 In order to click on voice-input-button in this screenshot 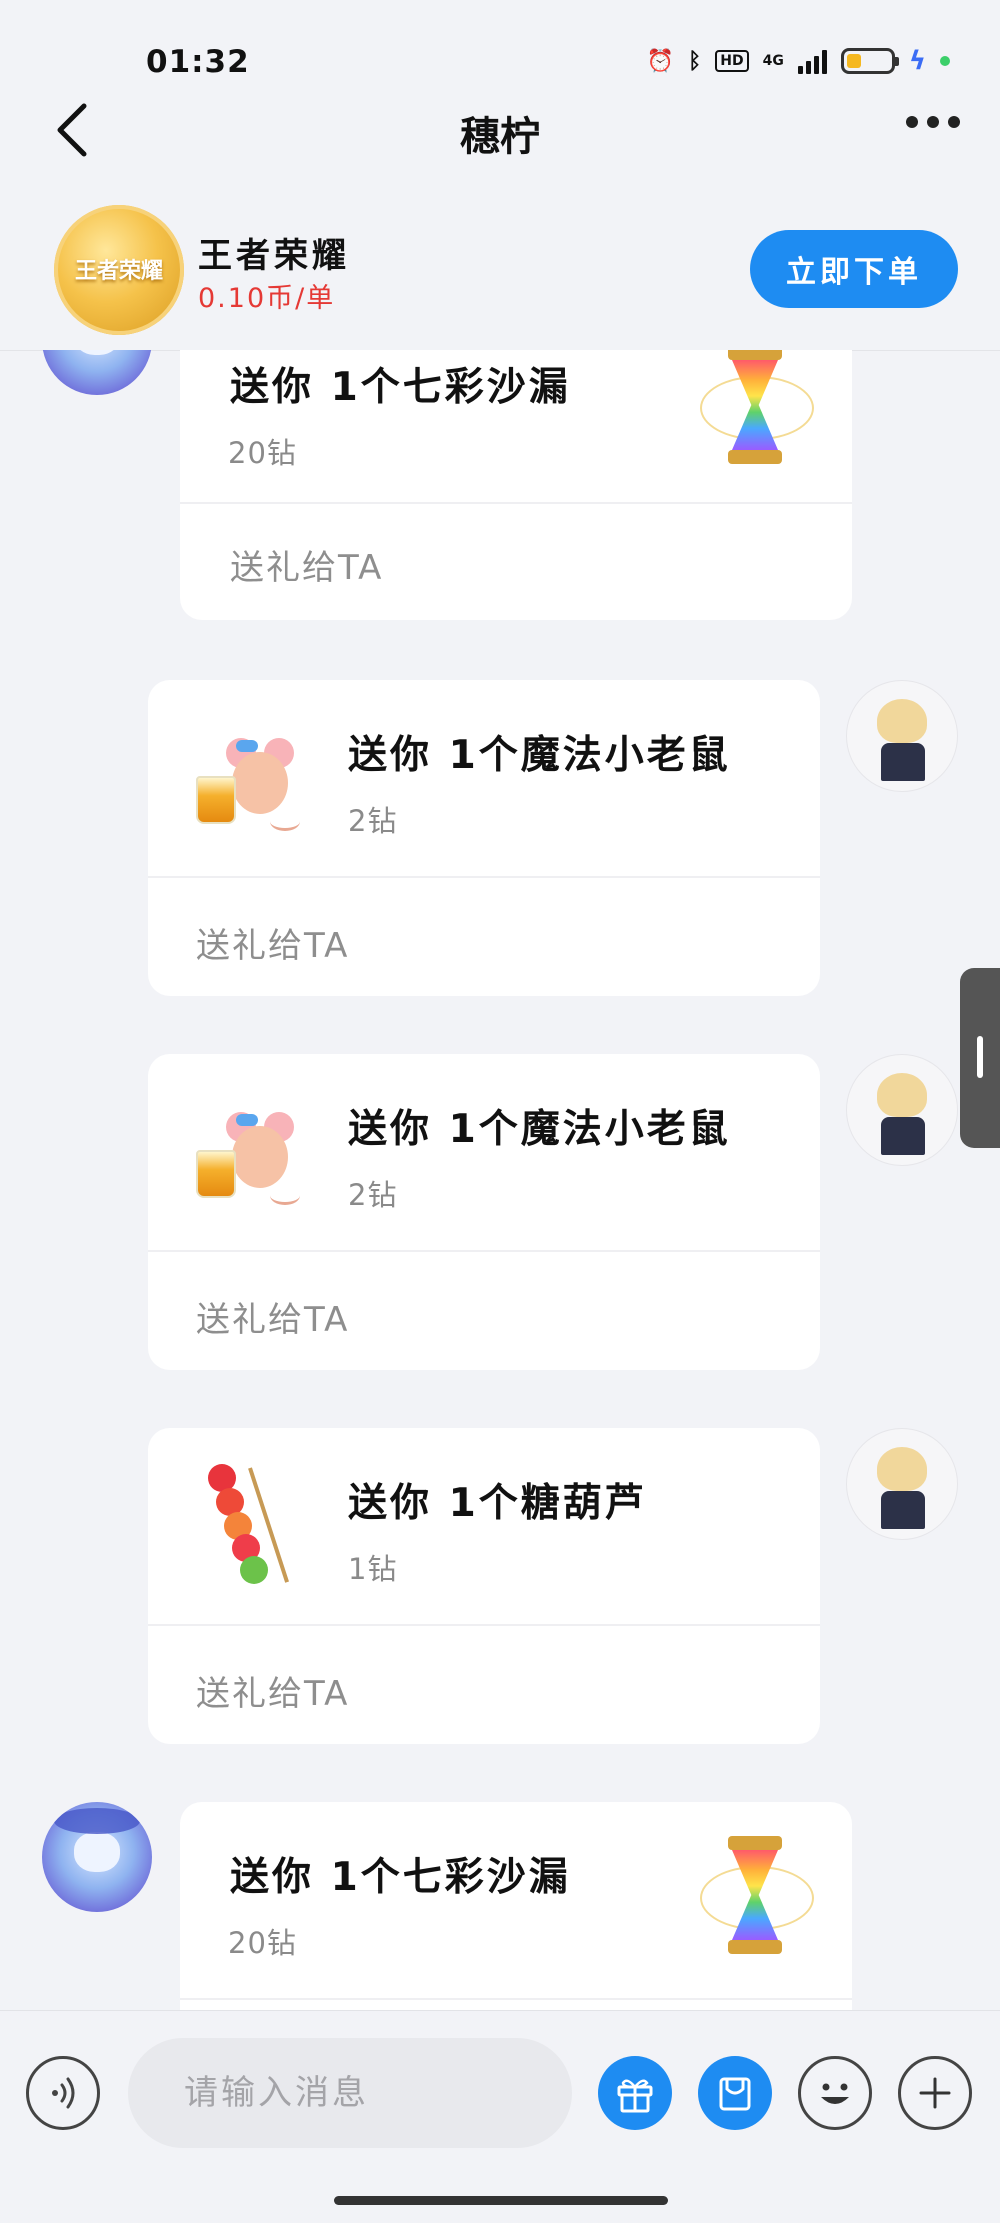, I will do `click(63, 2093)`.